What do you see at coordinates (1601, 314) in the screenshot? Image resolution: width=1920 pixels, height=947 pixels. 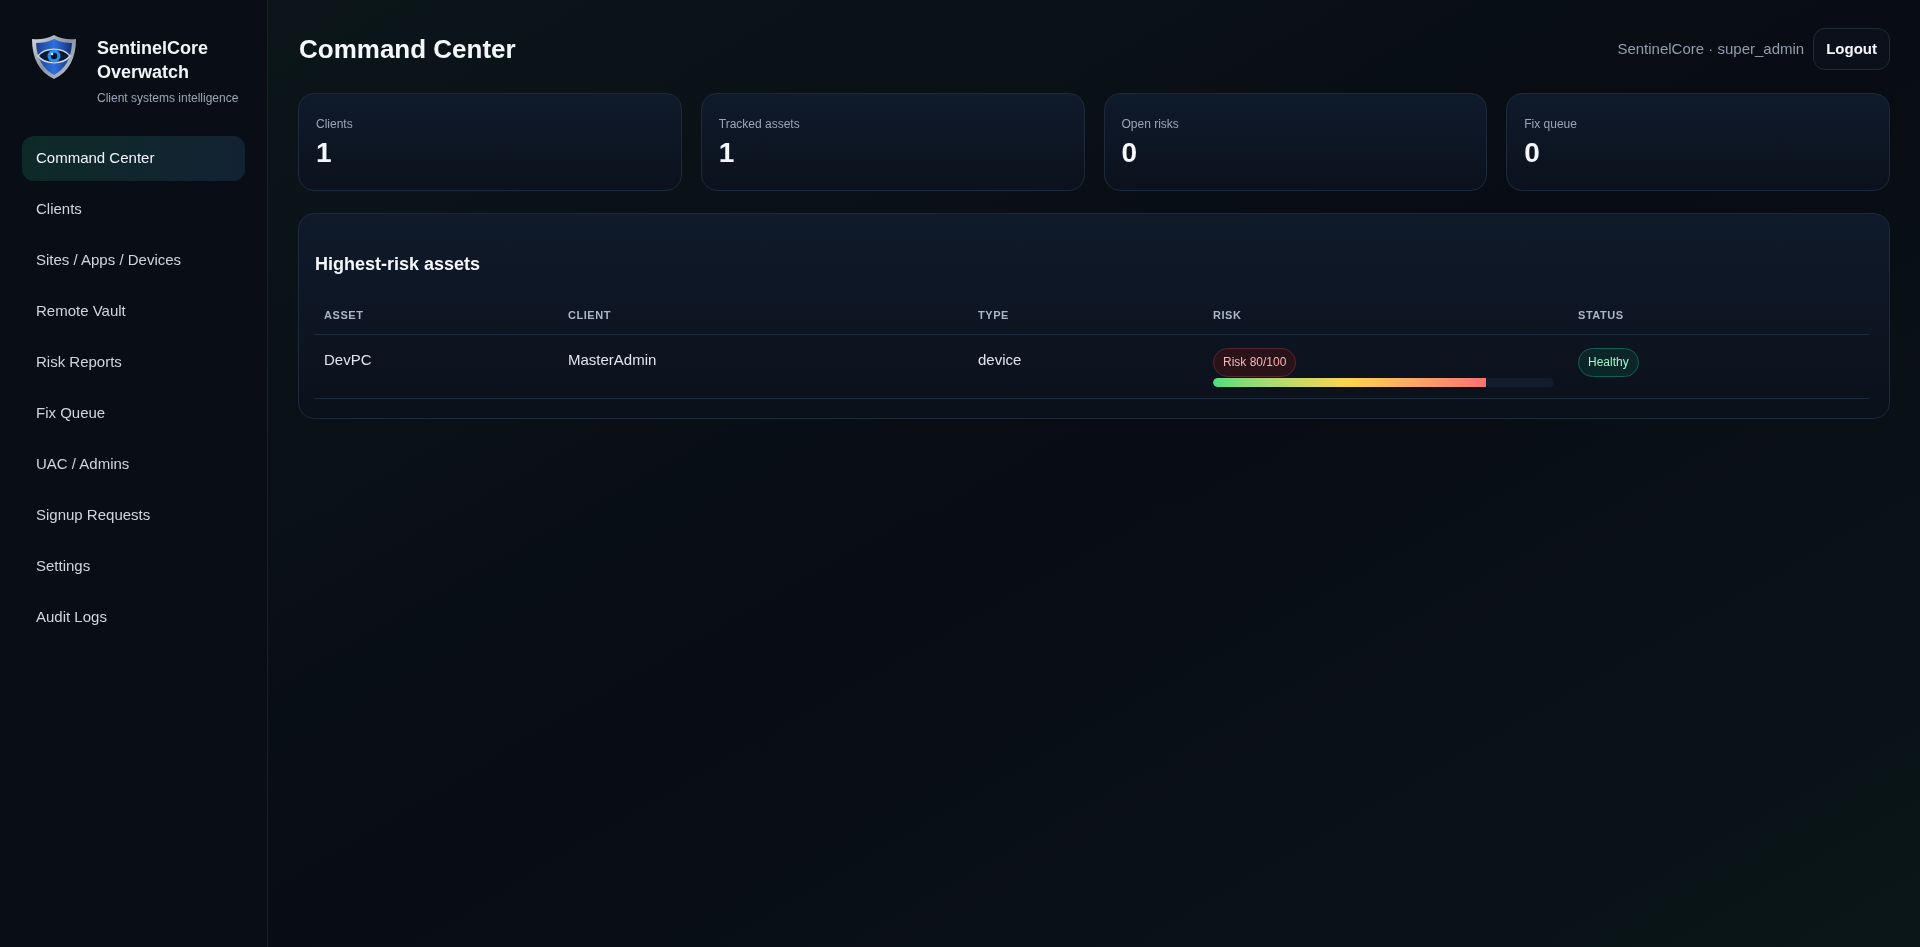 I see `column-header: STATUS` at bounding box center [1601, 314].